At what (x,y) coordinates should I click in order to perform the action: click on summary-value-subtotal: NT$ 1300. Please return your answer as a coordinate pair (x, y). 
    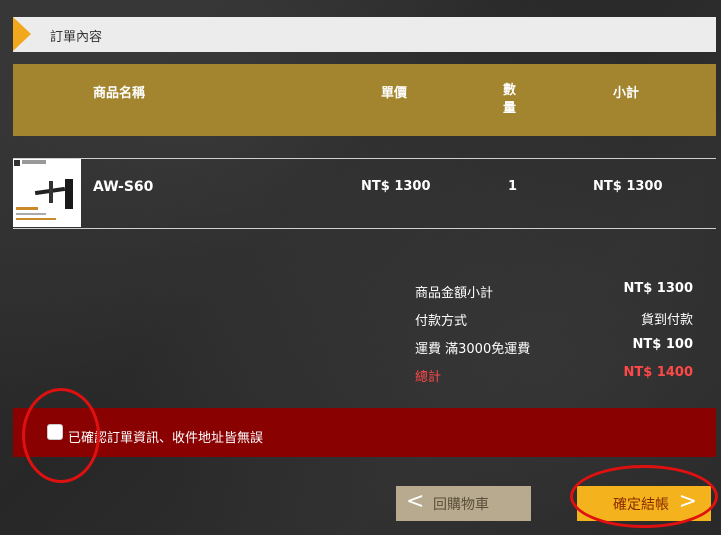
    Looking at the image, I should click on (658, 288).